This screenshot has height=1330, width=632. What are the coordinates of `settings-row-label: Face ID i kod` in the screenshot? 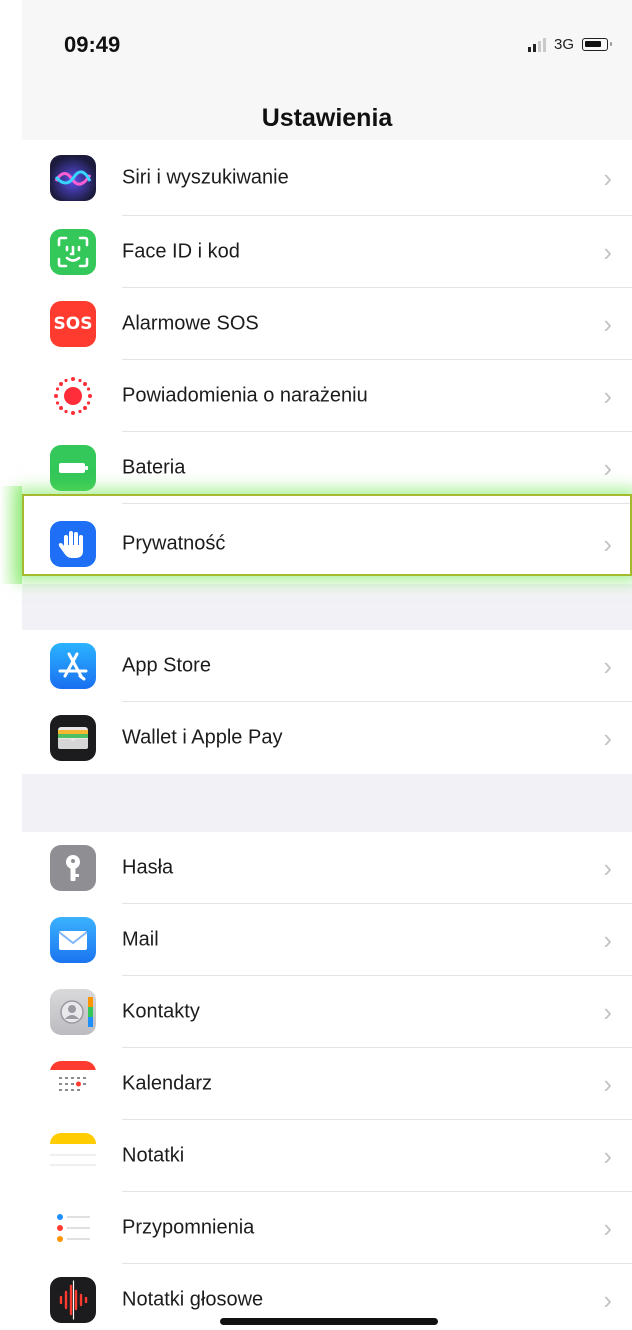 It's located at (181, 251).